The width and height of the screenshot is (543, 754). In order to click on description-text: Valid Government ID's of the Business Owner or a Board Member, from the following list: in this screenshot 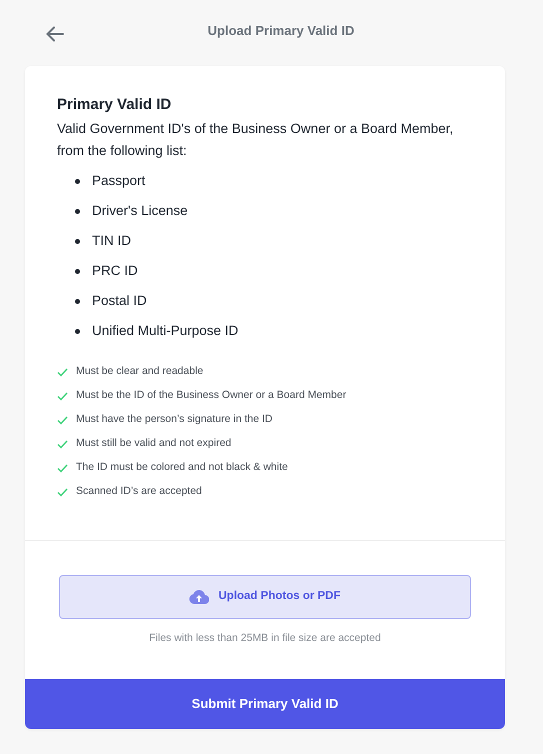, I will do `click(255, 140)`.